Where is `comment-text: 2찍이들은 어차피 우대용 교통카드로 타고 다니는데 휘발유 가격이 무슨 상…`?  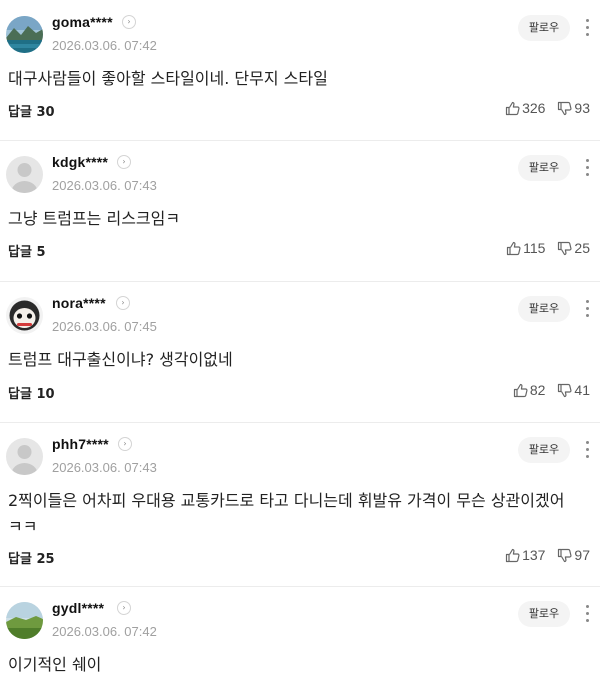 comment-text: 2찍이들은 어차피 우대용 교통카드로 타고 다니는데 휘발유 가격이 무슨 상… is located at coordinates (286, 513).